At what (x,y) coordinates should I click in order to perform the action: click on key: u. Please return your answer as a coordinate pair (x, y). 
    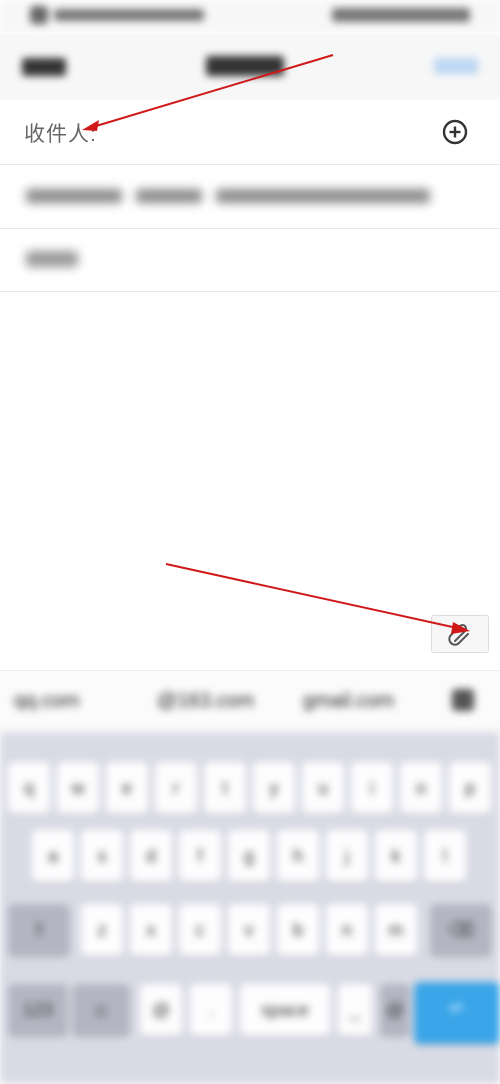
    Looking at the image, I should click on (323, 788).